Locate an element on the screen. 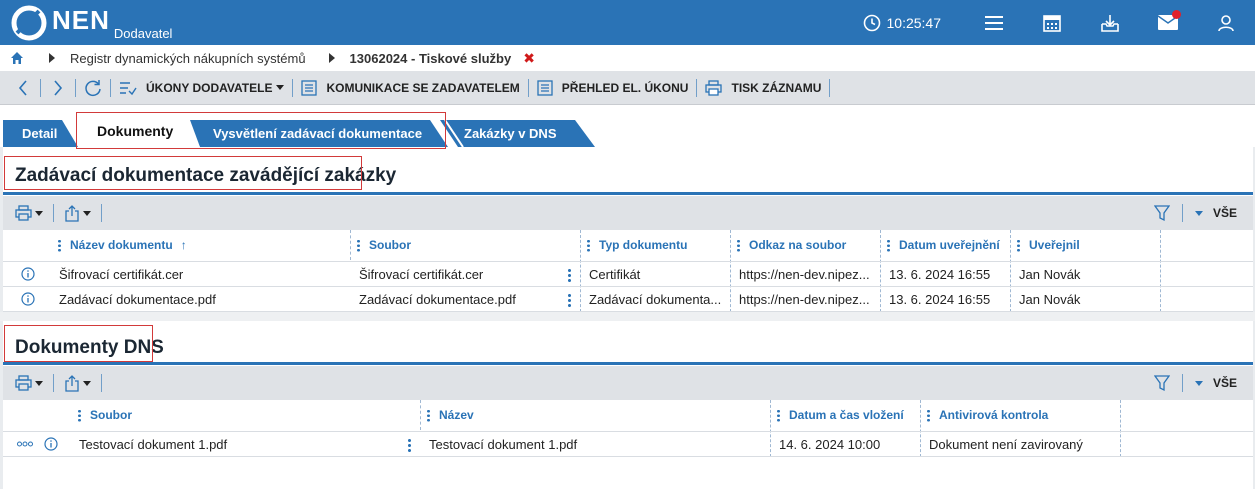  tab-vysvetleni-label: Vysvětlení zadávací dokumentace is located at coordinates (318, 133).